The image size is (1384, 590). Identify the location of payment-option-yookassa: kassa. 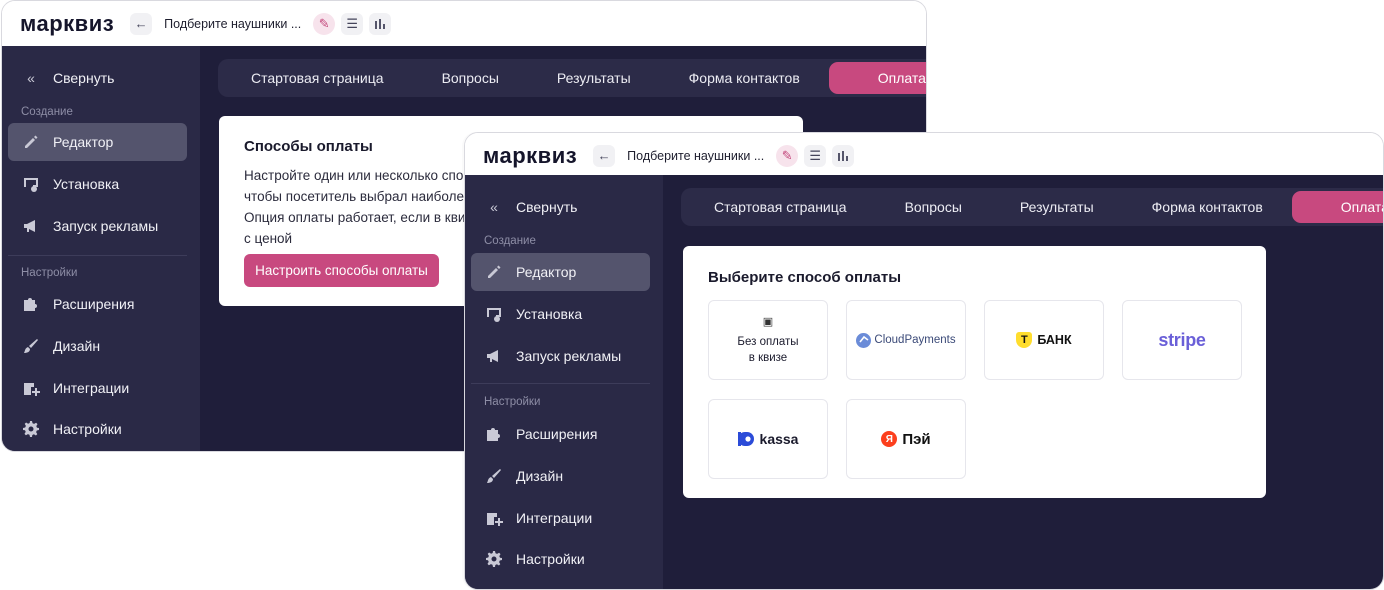
(768, 439).